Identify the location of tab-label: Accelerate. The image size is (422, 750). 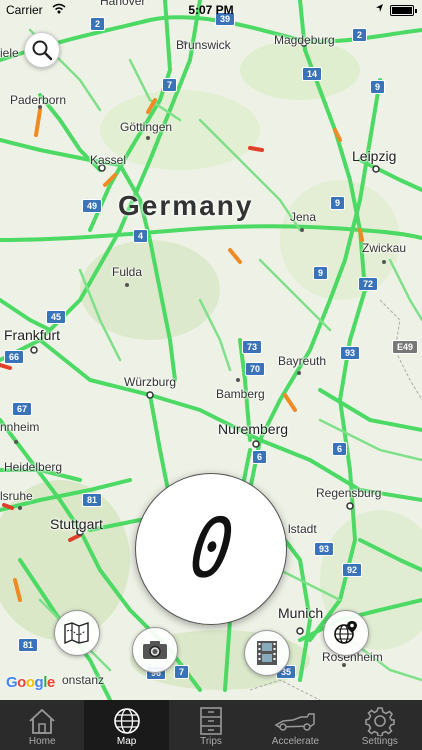
(295, 741).